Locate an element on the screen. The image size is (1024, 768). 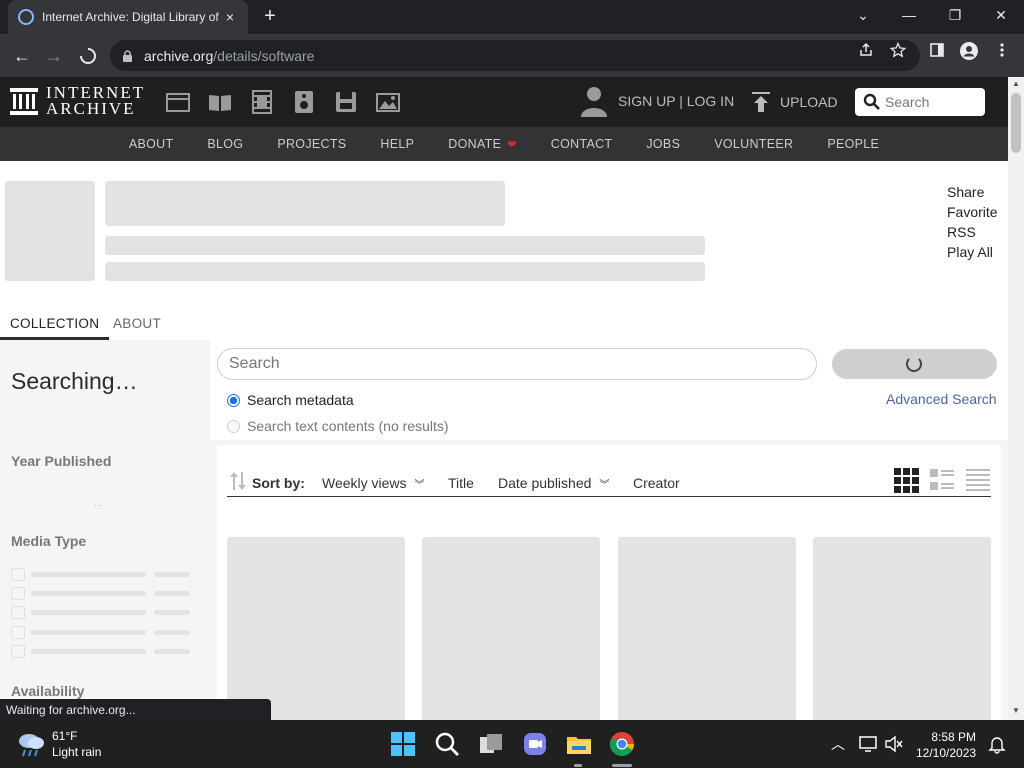
nav-volunteer: VOLUNTEER is located at coordinates (753, 144).